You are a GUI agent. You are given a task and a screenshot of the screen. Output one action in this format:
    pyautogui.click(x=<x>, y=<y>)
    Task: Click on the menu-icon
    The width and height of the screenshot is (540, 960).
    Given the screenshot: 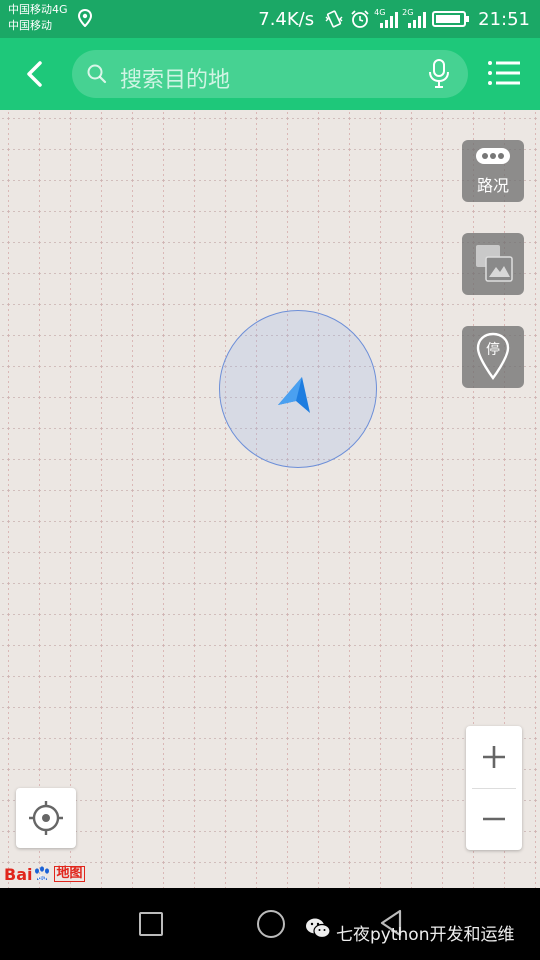 What is the action you would take?
    pyautogui.click(x=504, y=73)
    